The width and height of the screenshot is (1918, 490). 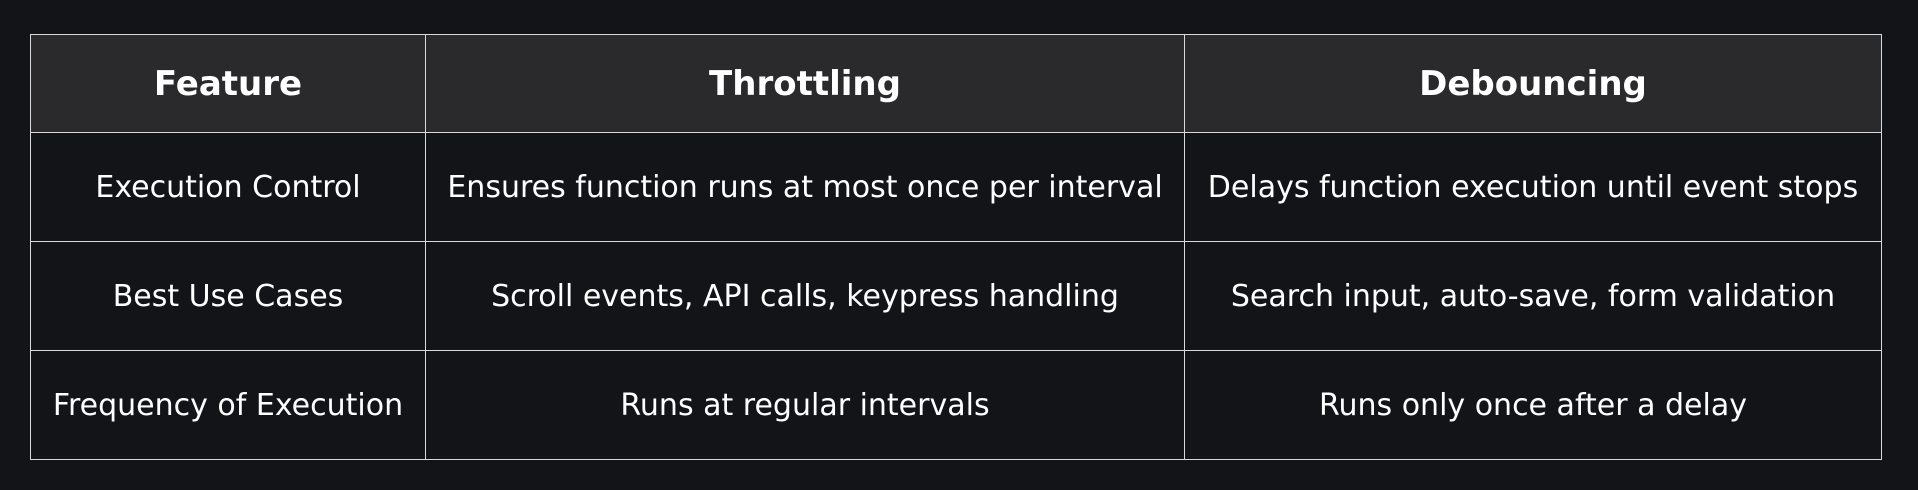 What do you see at coordinates (228, 187) in the screenshot?
I see `row-feature-cell: Execution Control` at bounding box center [228, 187].